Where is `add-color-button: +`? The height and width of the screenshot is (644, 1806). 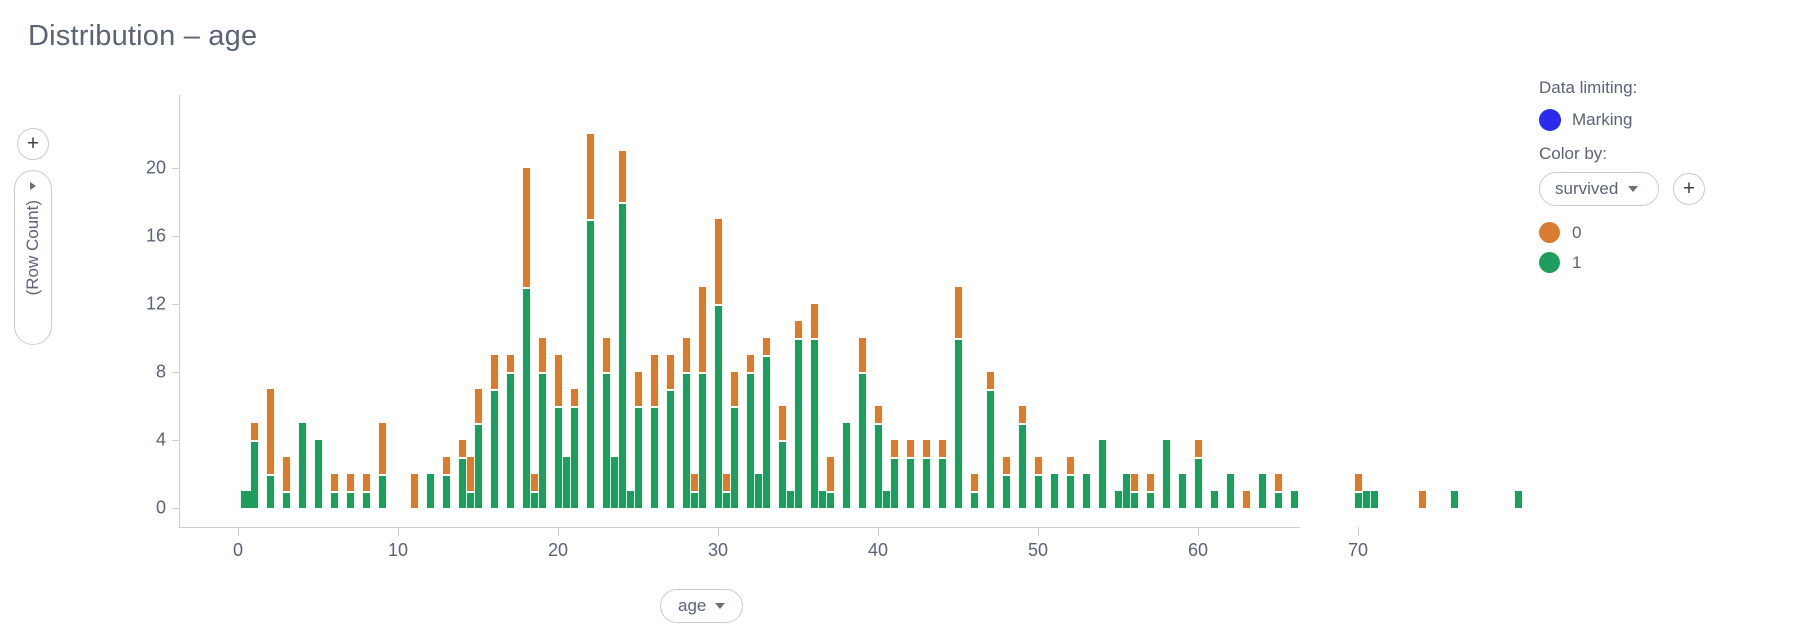 add-color-button: + is located at coordinates (1689, 189).